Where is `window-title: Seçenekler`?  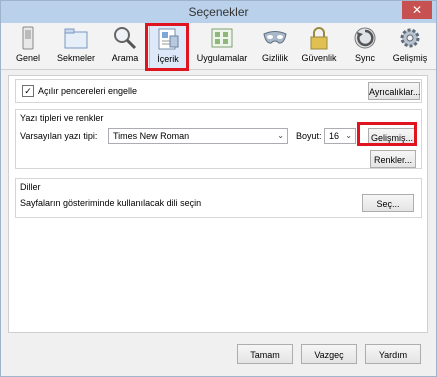 window-title: Seçenekler is located at coordinates (218, 12).